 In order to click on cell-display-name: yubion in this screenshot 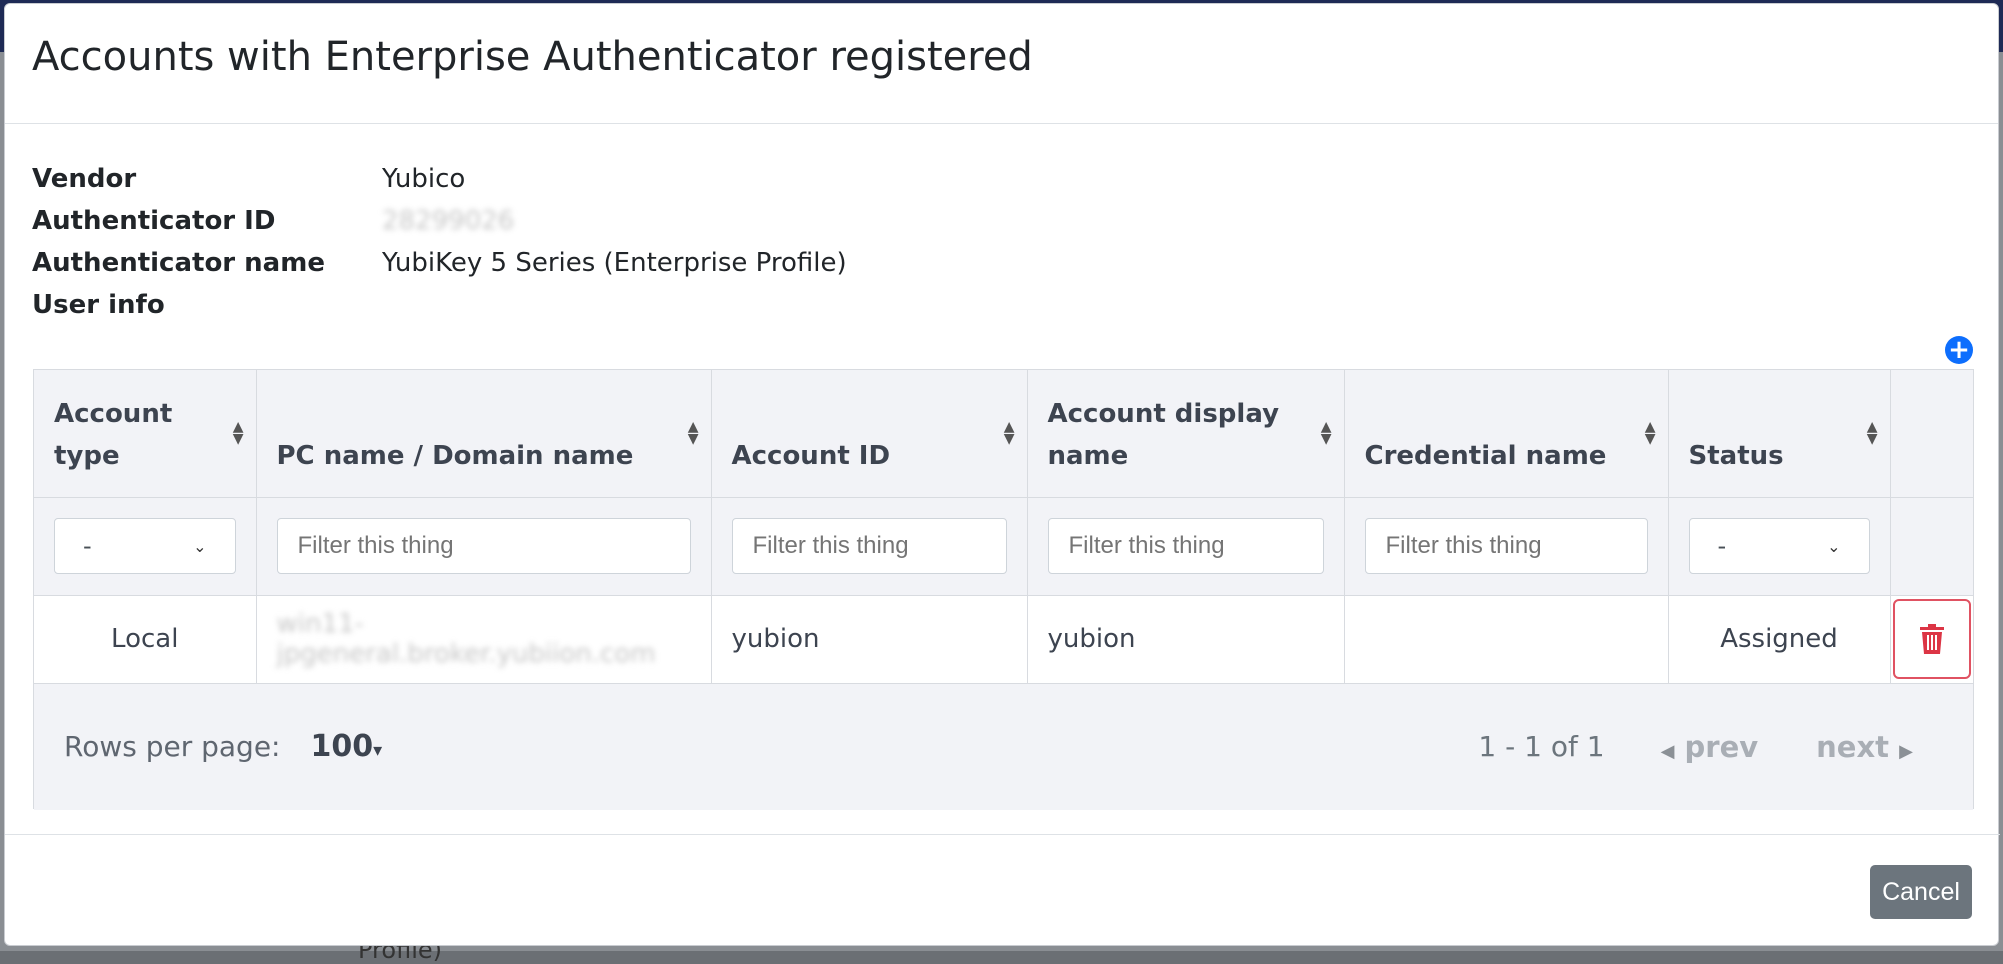, I will do `click(1186, 639)`.